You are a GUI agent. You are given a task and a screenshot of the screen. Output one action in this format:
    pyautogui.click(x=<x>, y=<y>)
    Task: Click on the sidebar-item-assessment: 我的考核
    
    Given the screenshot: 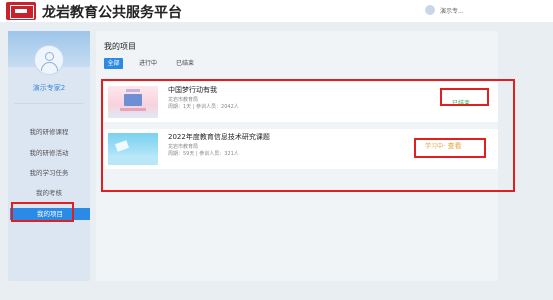 What is the action you would take?
    pyautogui.click(x=49, y=193)
    